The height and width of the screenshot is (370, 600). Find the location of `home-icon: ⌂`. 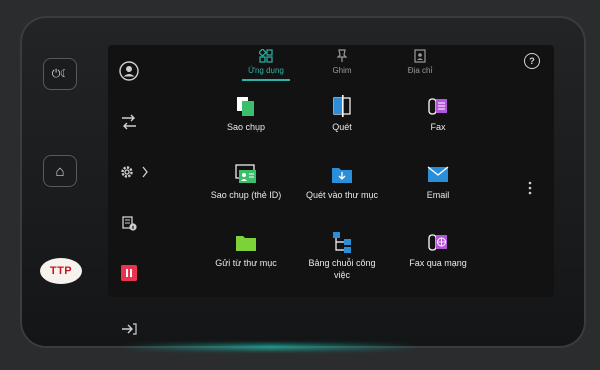

home-icon: ⌂ is located at coordinates (60, 171).